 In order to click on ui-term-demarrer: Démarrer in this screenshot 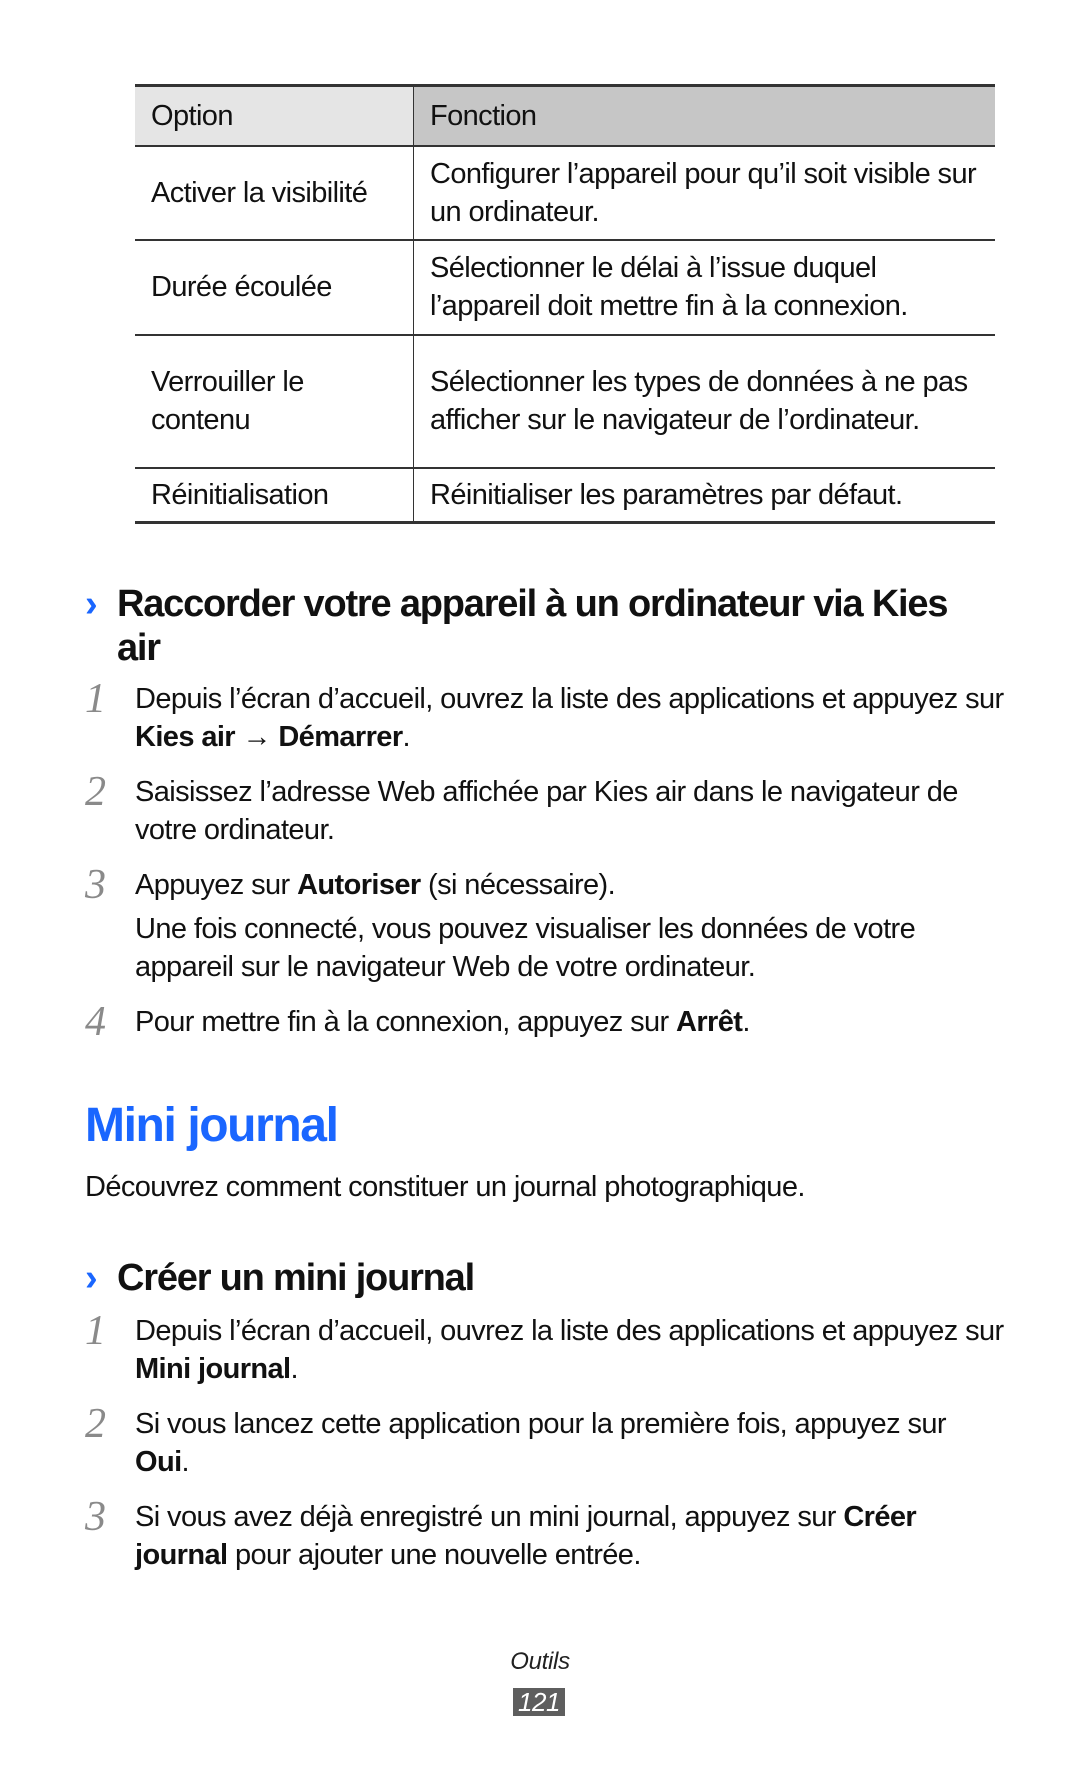, I will do `click(340, 737)`.